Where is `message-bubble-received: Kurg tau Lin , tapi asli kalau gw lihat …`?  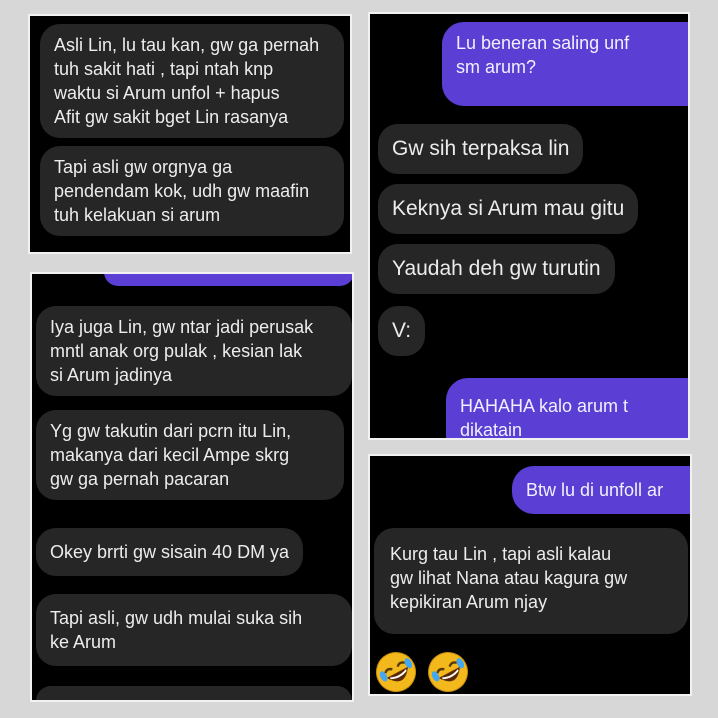
message-bubble-received: Kurg tau Lin , tapi asli kalau gw lihat … is located at coordinates (531, 581).